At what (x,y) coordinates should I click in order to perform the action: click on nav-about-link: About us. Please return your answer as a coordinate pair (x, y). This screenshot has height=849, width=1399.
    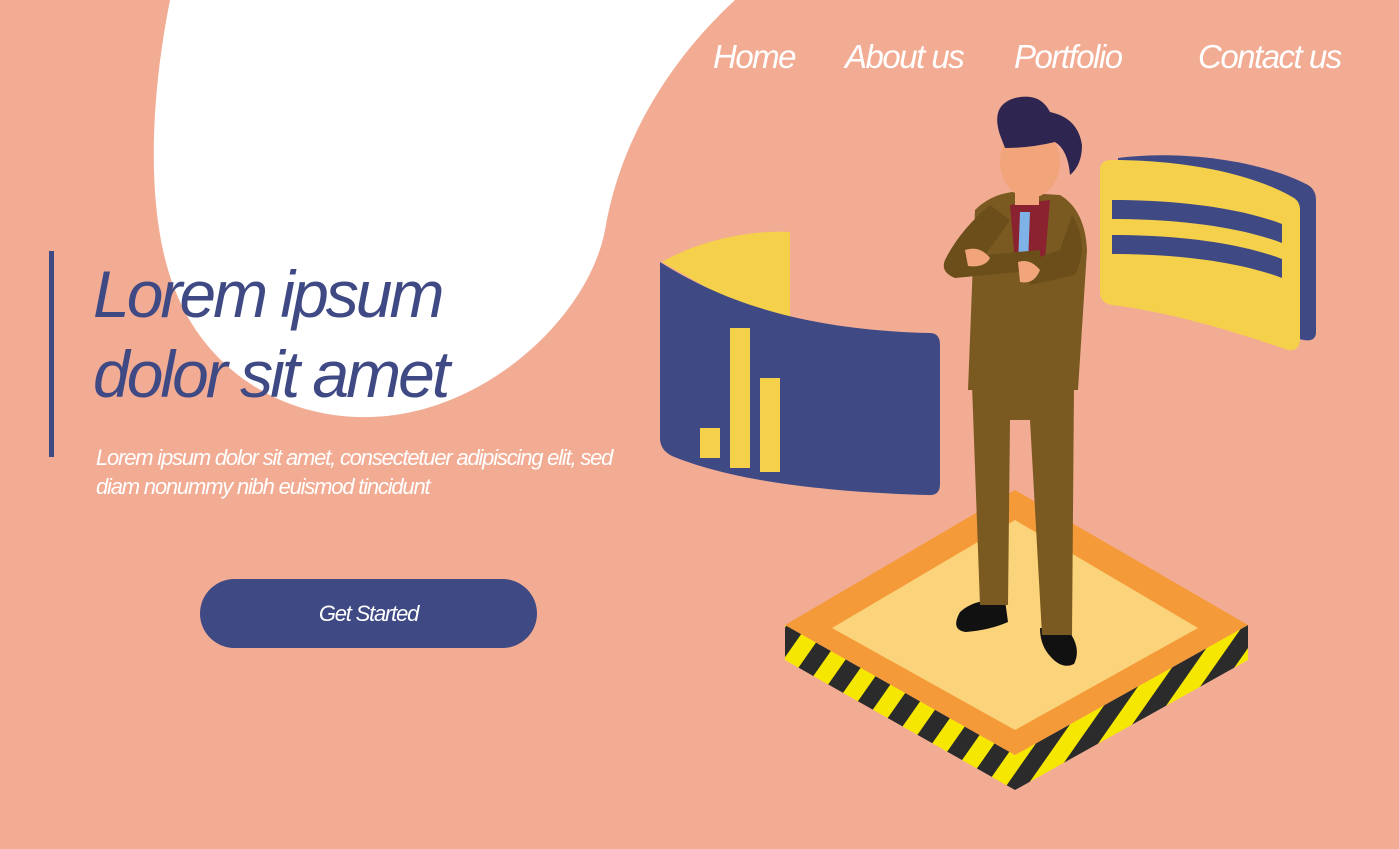
    Looking at the image, I should click on (905, 57).